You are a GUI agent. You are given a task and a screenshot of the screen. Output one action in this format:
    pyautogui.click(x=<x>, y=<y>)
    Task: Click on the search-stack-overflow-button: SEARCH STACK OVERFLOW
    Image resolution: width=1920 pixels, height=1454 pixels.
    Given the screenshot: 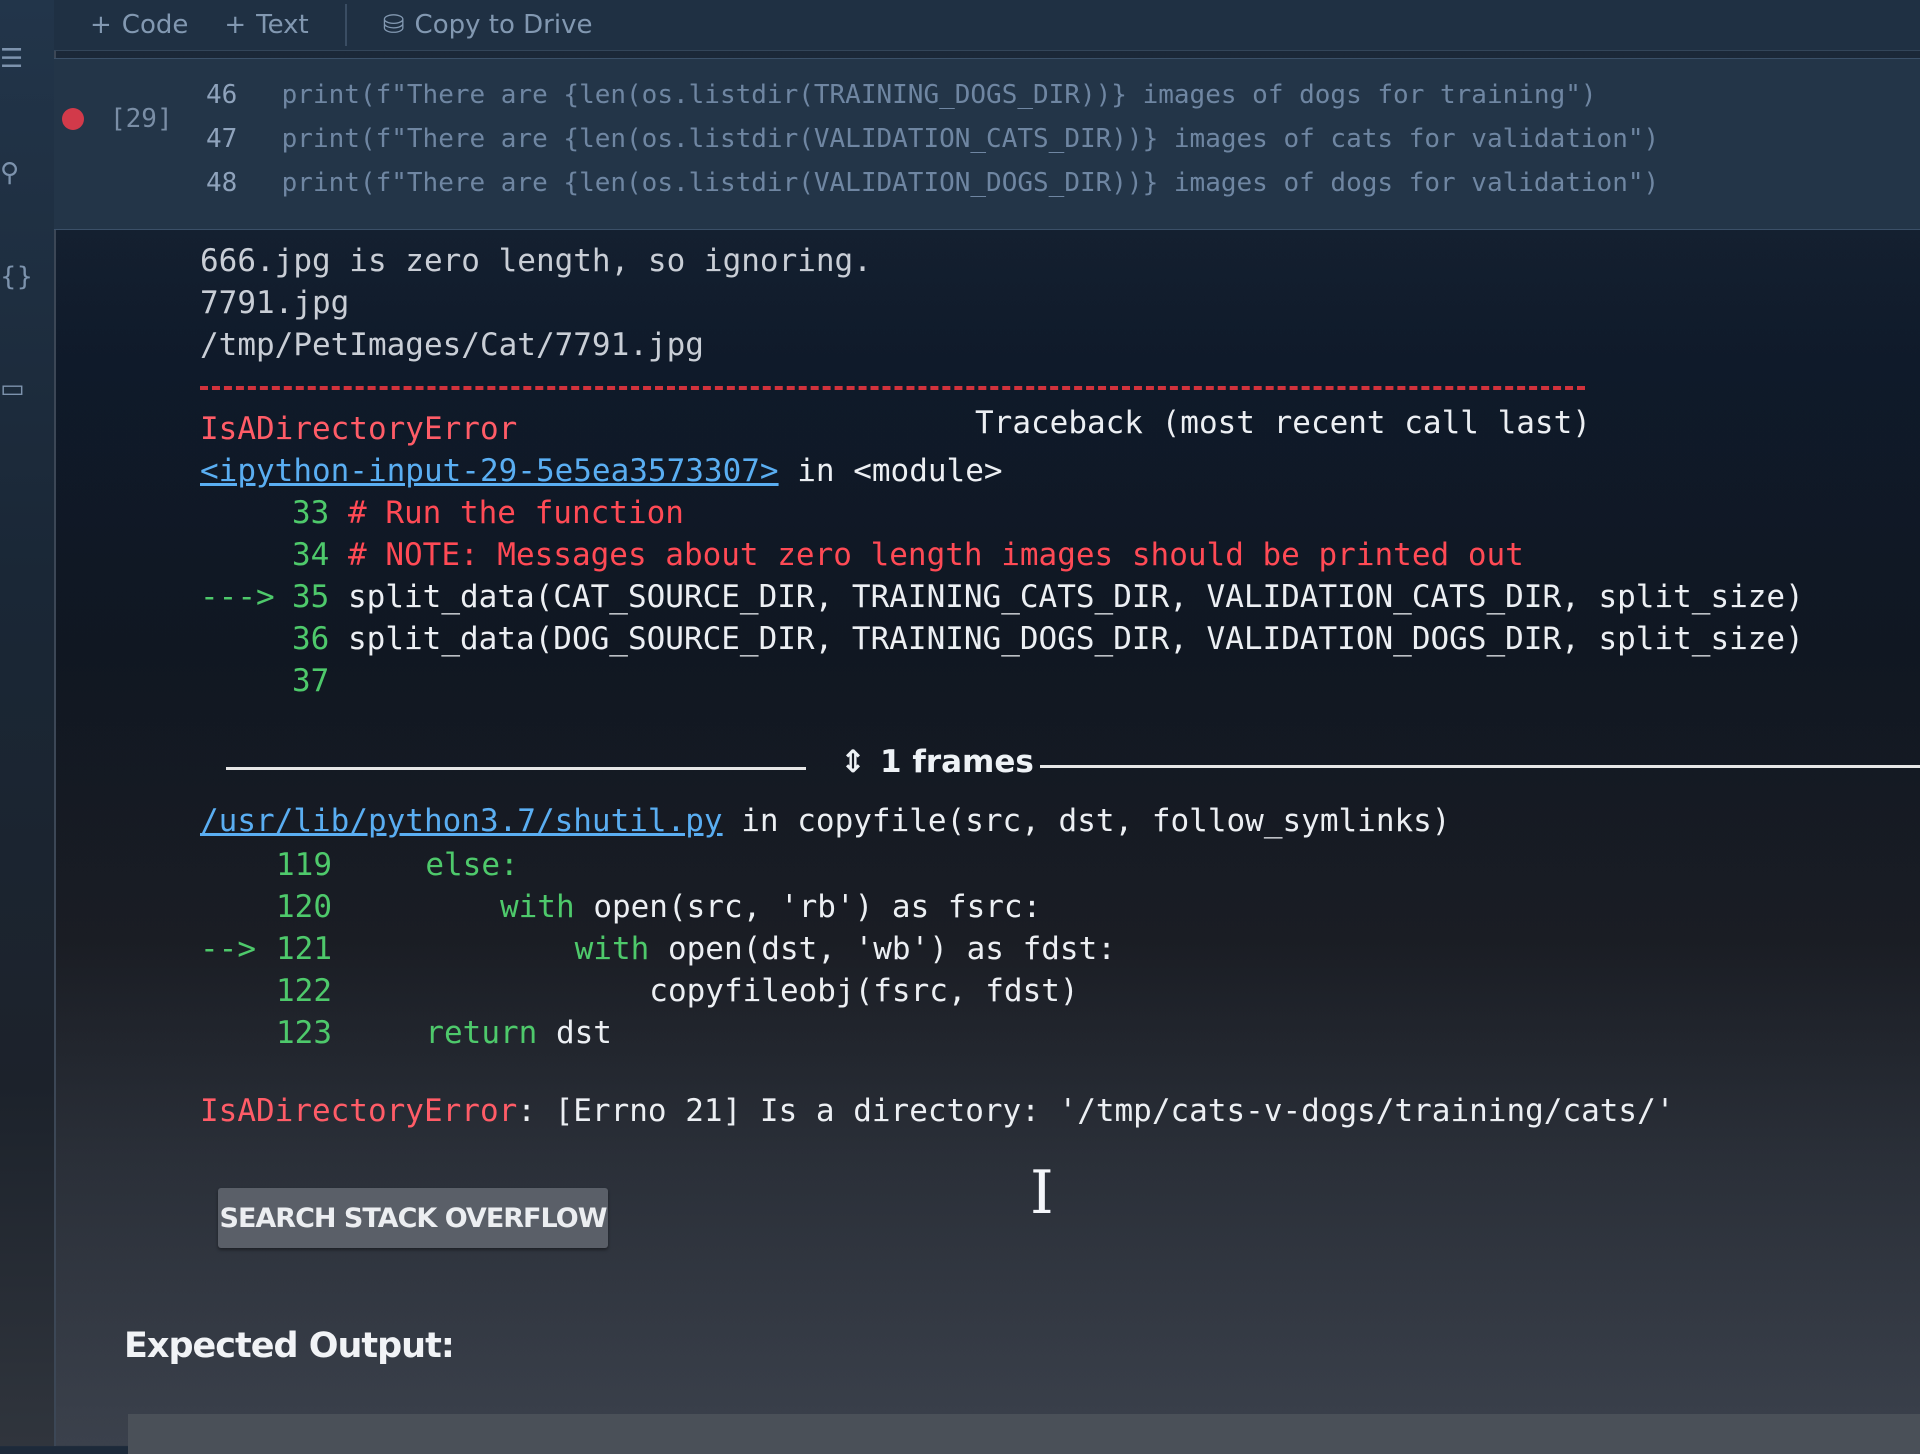 What is the action you would take?
    pyautogui.click(x=413, y=1218)
    